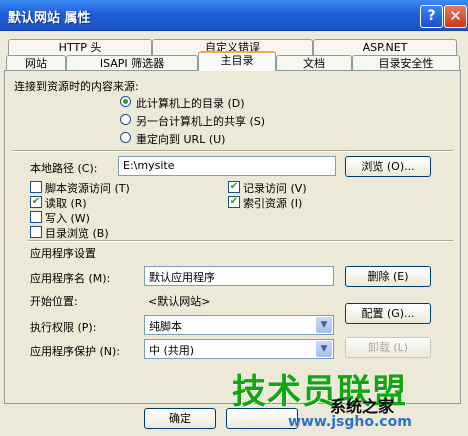  Describe the element at coordinates (406, 63) in the screenshot. I see `tab-directory-security: 目录安全性` at that location.